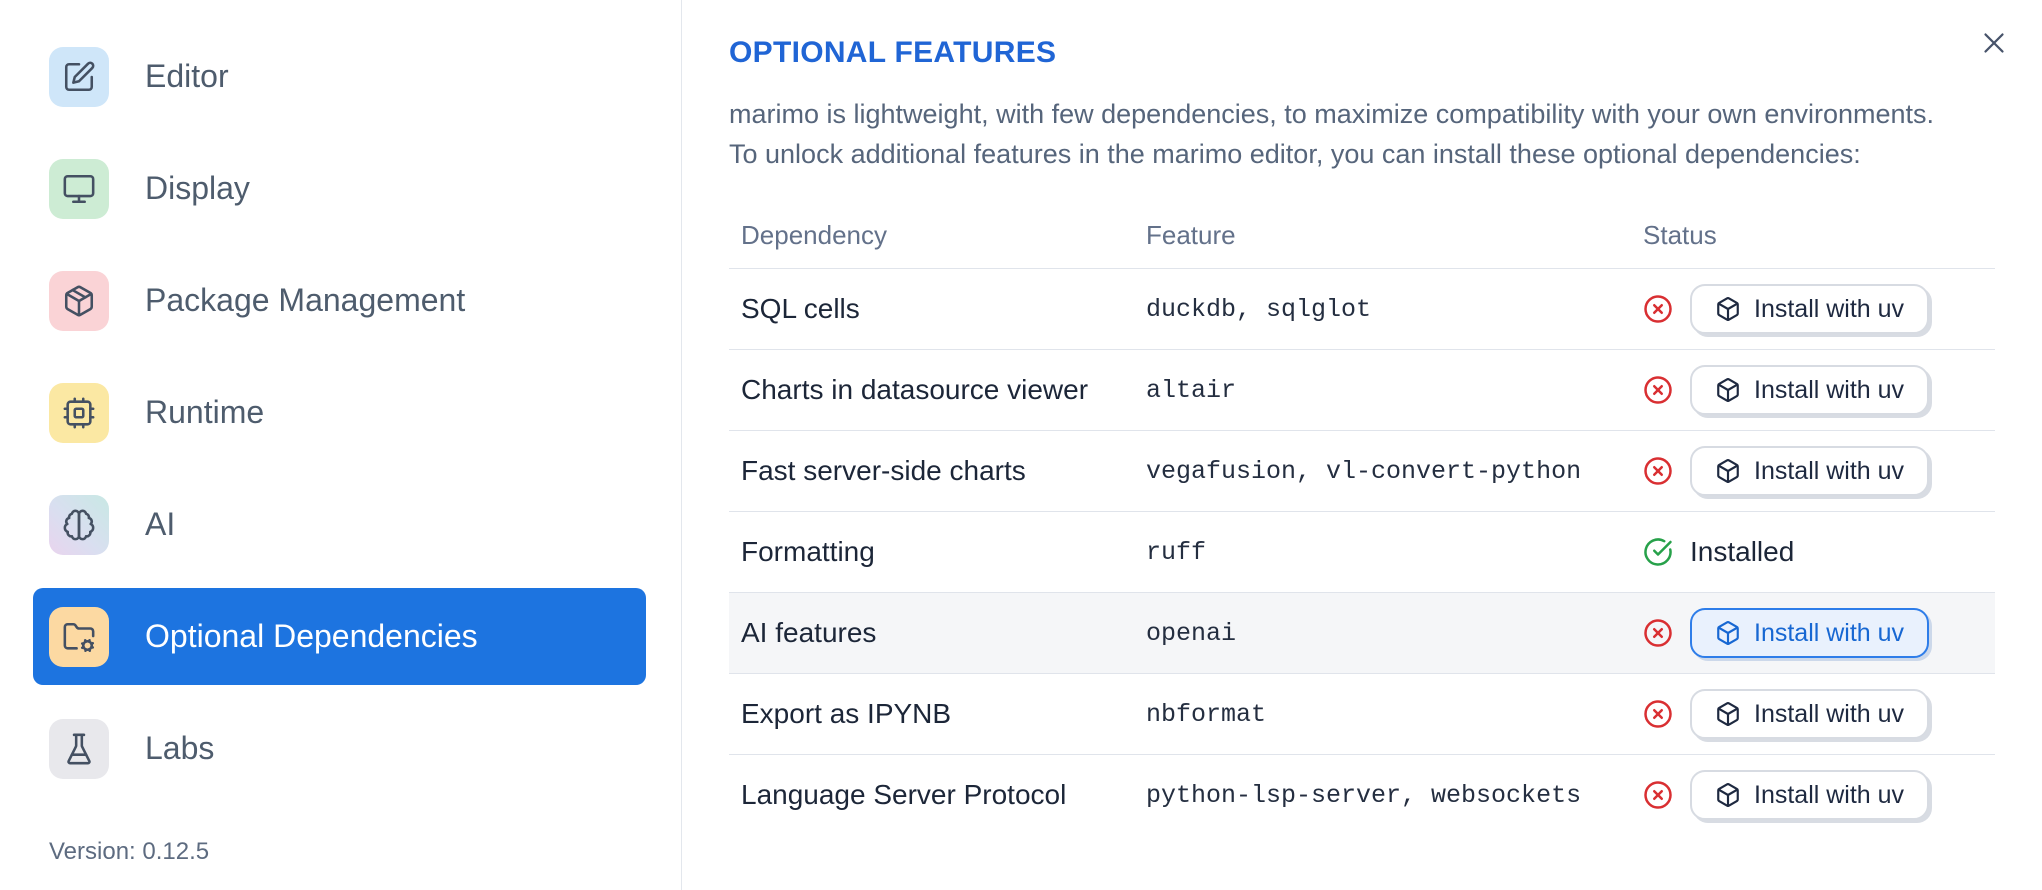  What do you see at coordinates (160, 524) in the screenshot?
I see `sidebar-item-label: AI` at bounding box center [160, 524].